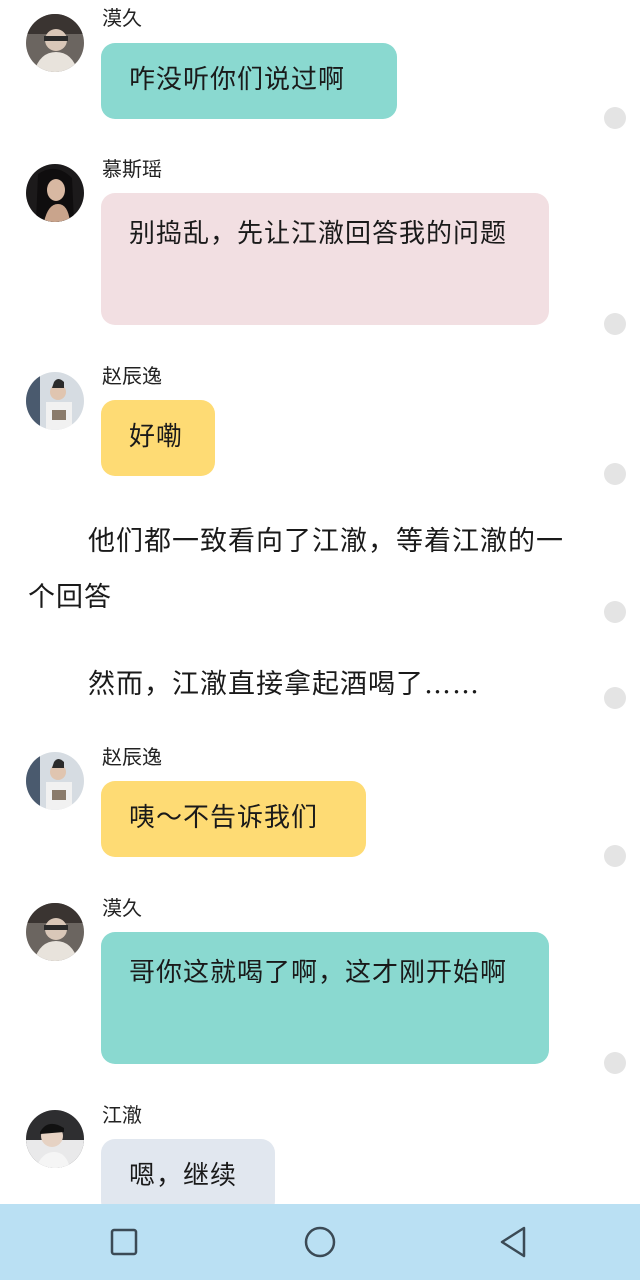 Image resolution: width=640 pixels, height=1280 pixels. I want to click on message-bubble: 咦～不告诉我们, so click(233, 819).